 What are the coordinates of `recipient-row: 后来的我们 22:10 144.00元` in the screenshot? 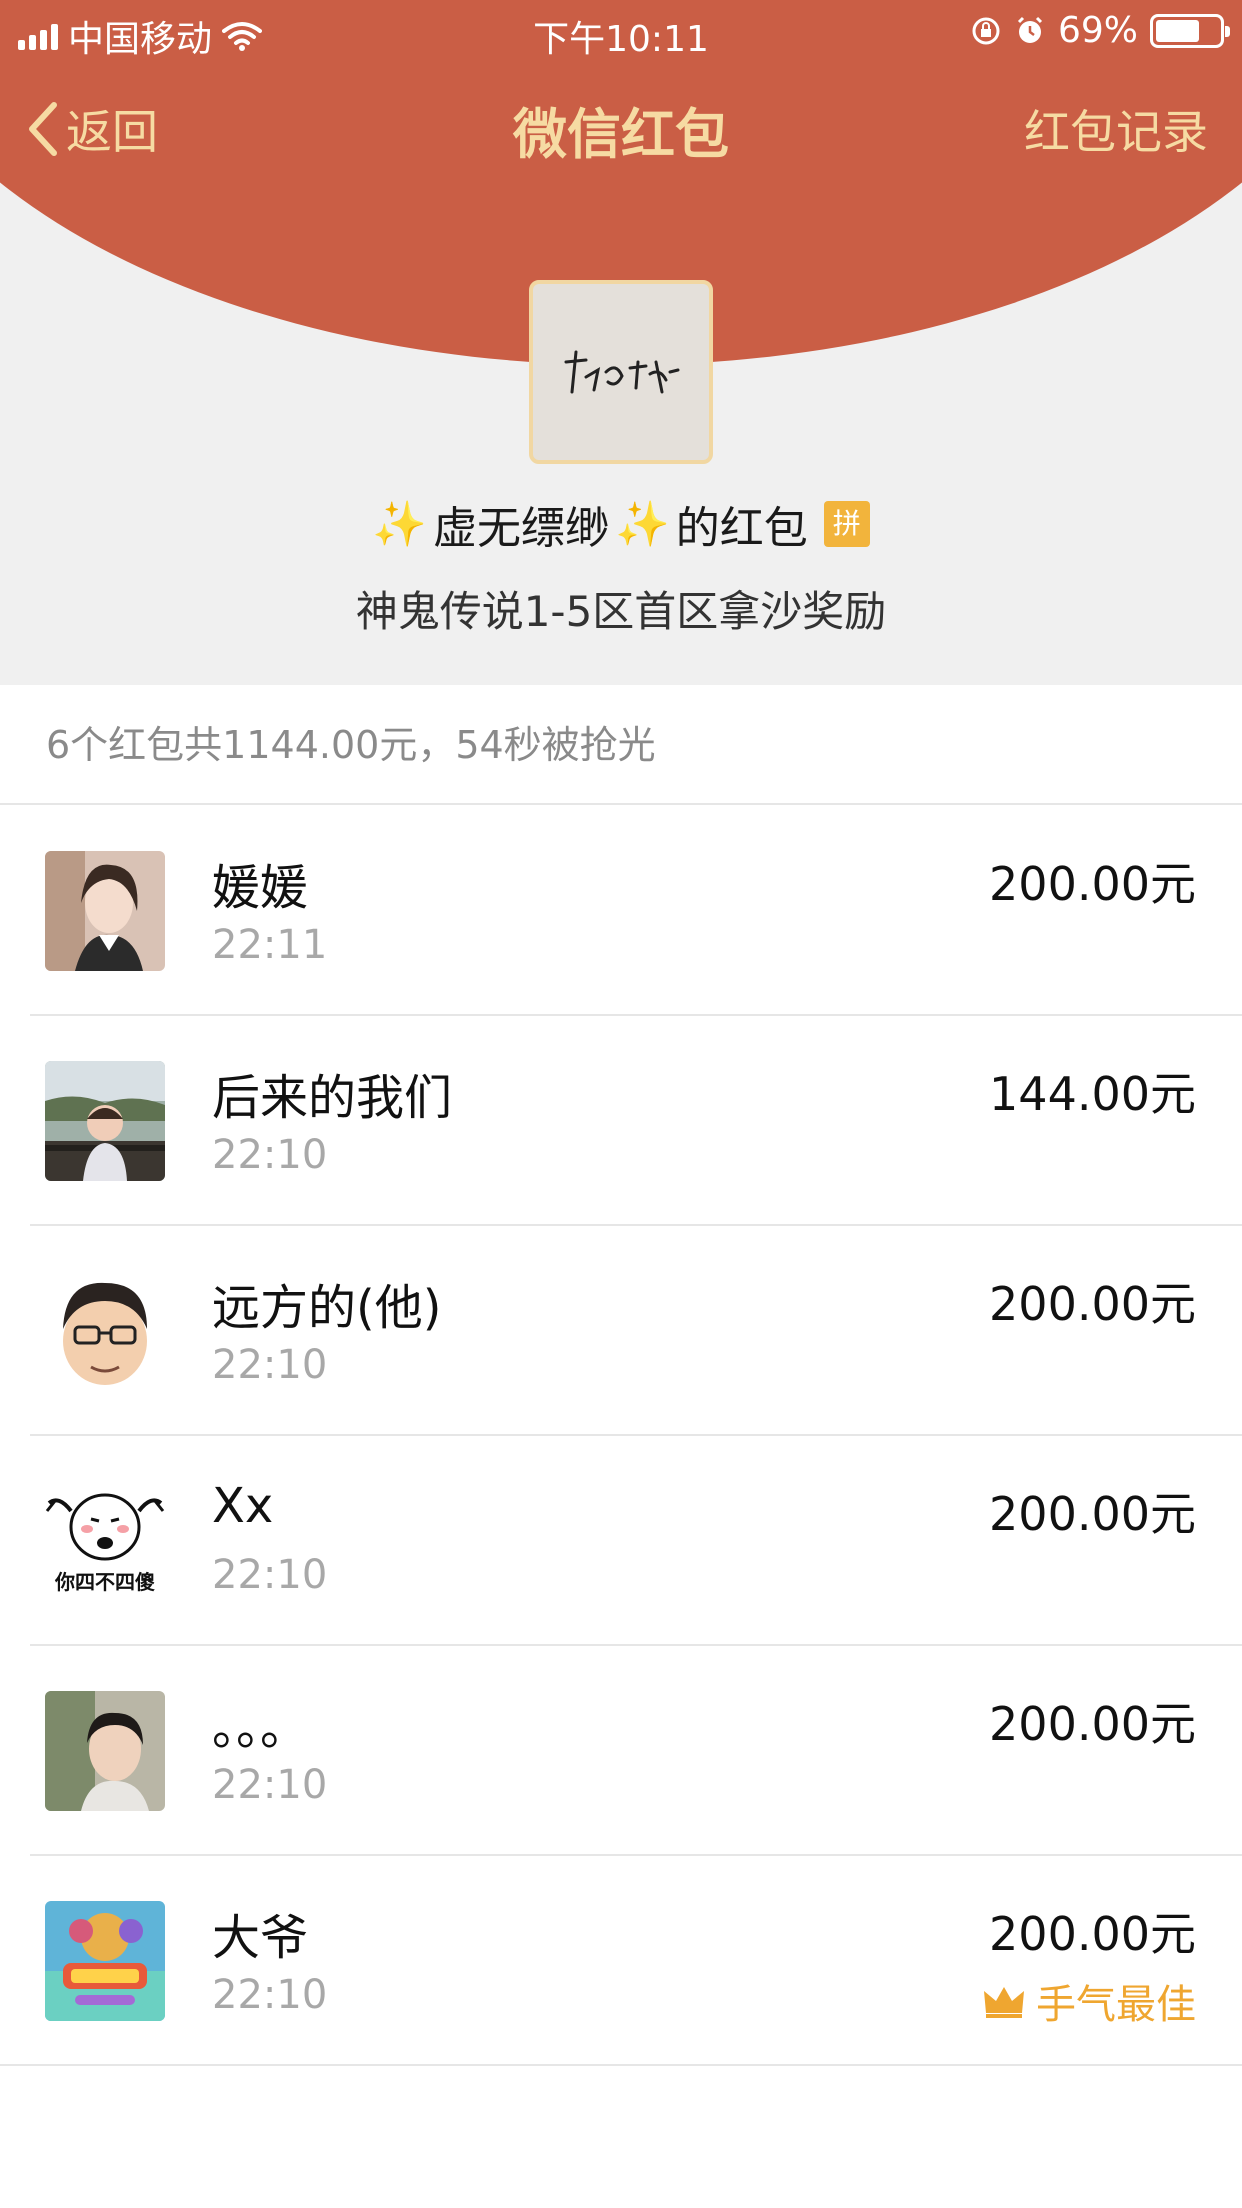 It's located at (636, 1121).